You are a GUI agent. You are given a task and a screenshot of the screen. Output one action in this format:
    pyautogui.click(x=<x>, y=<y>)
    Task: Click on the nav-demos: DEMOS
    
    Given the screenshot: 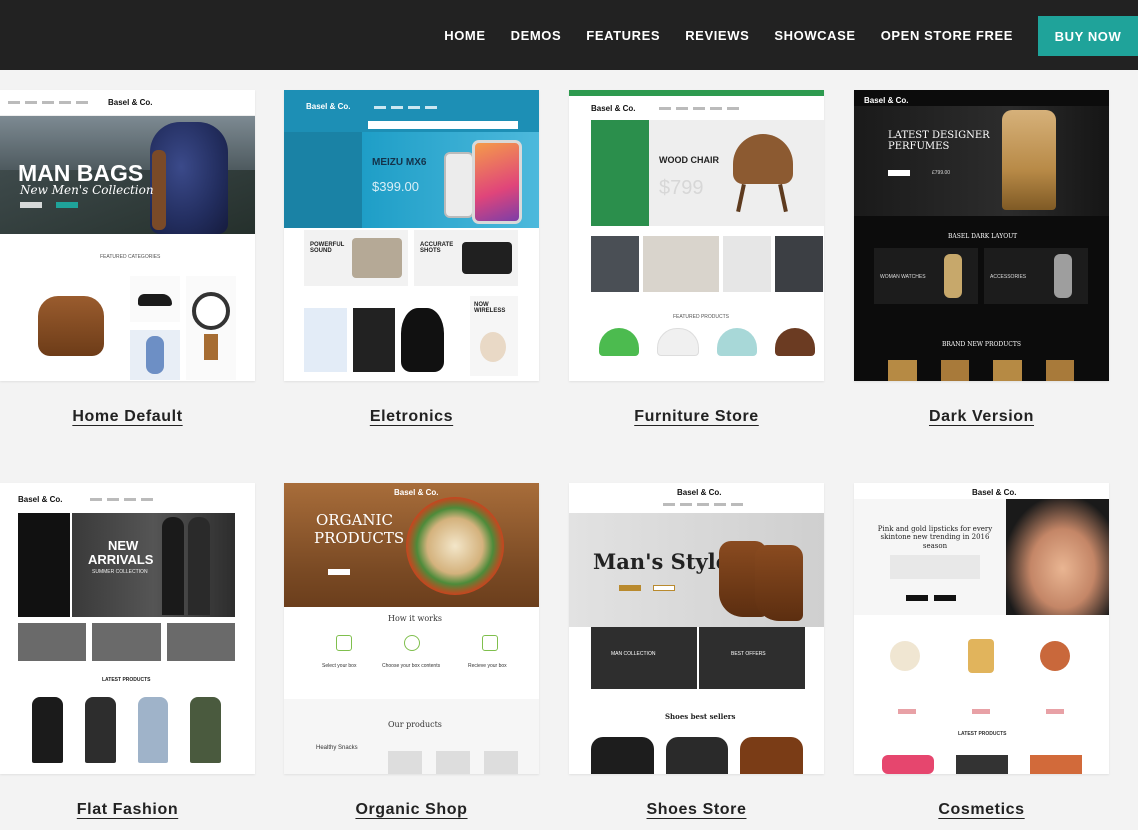 What is the action you would take?
    pyautogui.click(x=536, y=35)
    